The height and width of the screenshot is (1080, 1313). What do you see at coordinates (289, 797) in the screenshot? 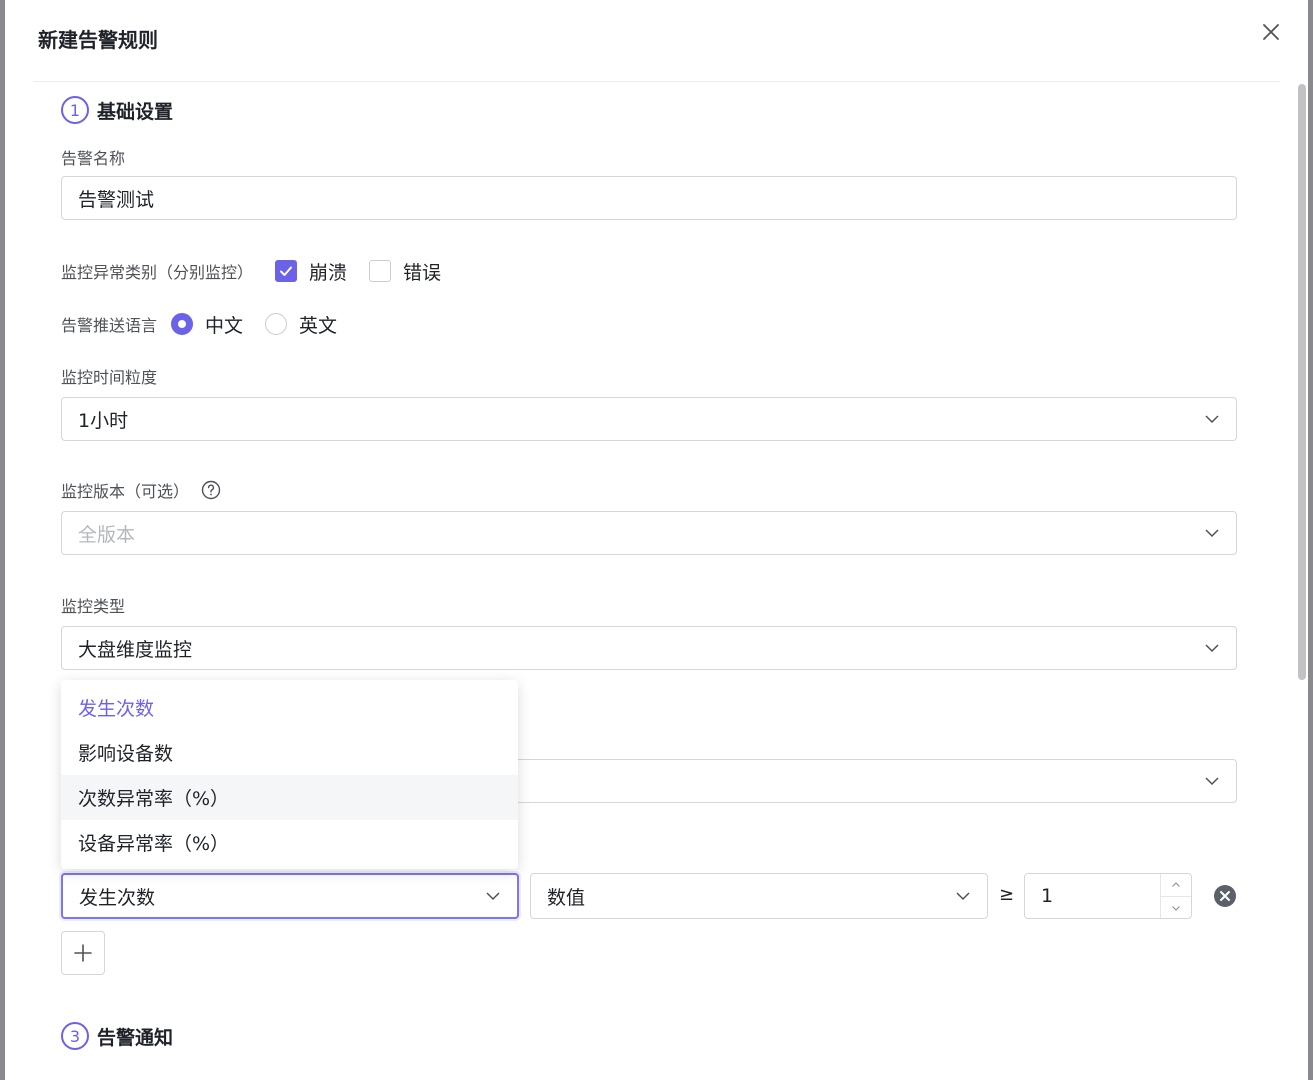
I see `dropdown-option-occurrence-rate: 次数异常率（%）` at bounding box center [289, 797].